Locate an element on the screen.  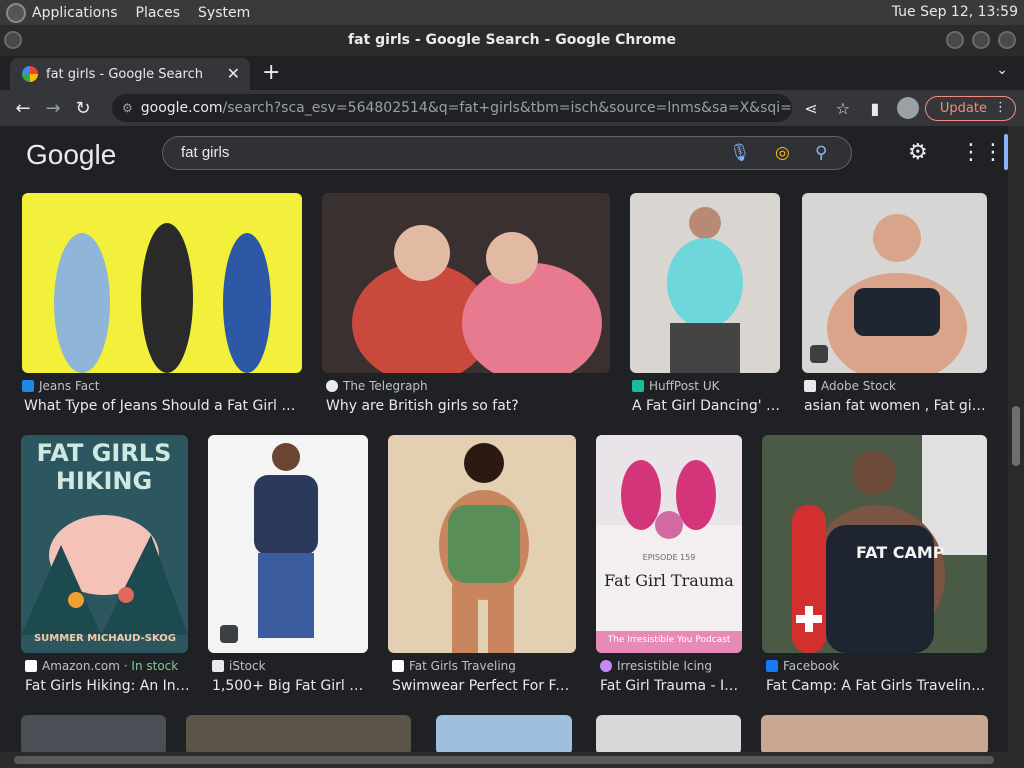
search-icon: ⚲ is located at coordinates (821, 153).